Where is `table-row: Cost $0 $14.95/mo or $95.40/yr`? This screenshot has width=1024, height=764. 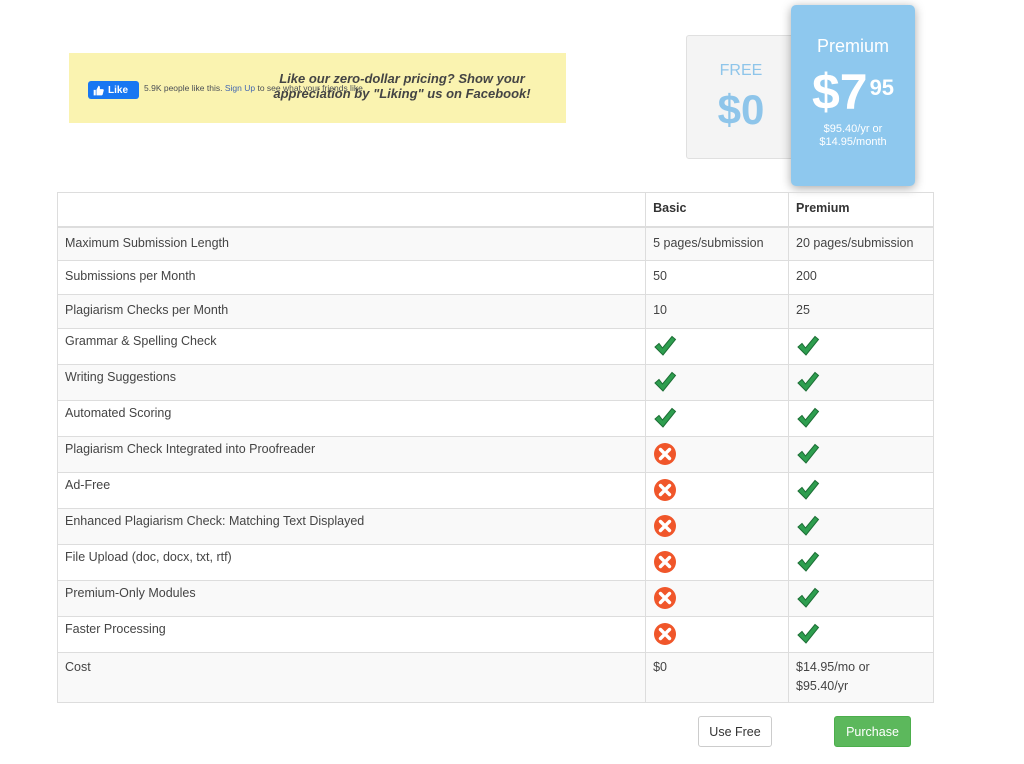
table-row: Cost $0 $14.95/mo or $95.40/yr is located at coordinates (495, 677).